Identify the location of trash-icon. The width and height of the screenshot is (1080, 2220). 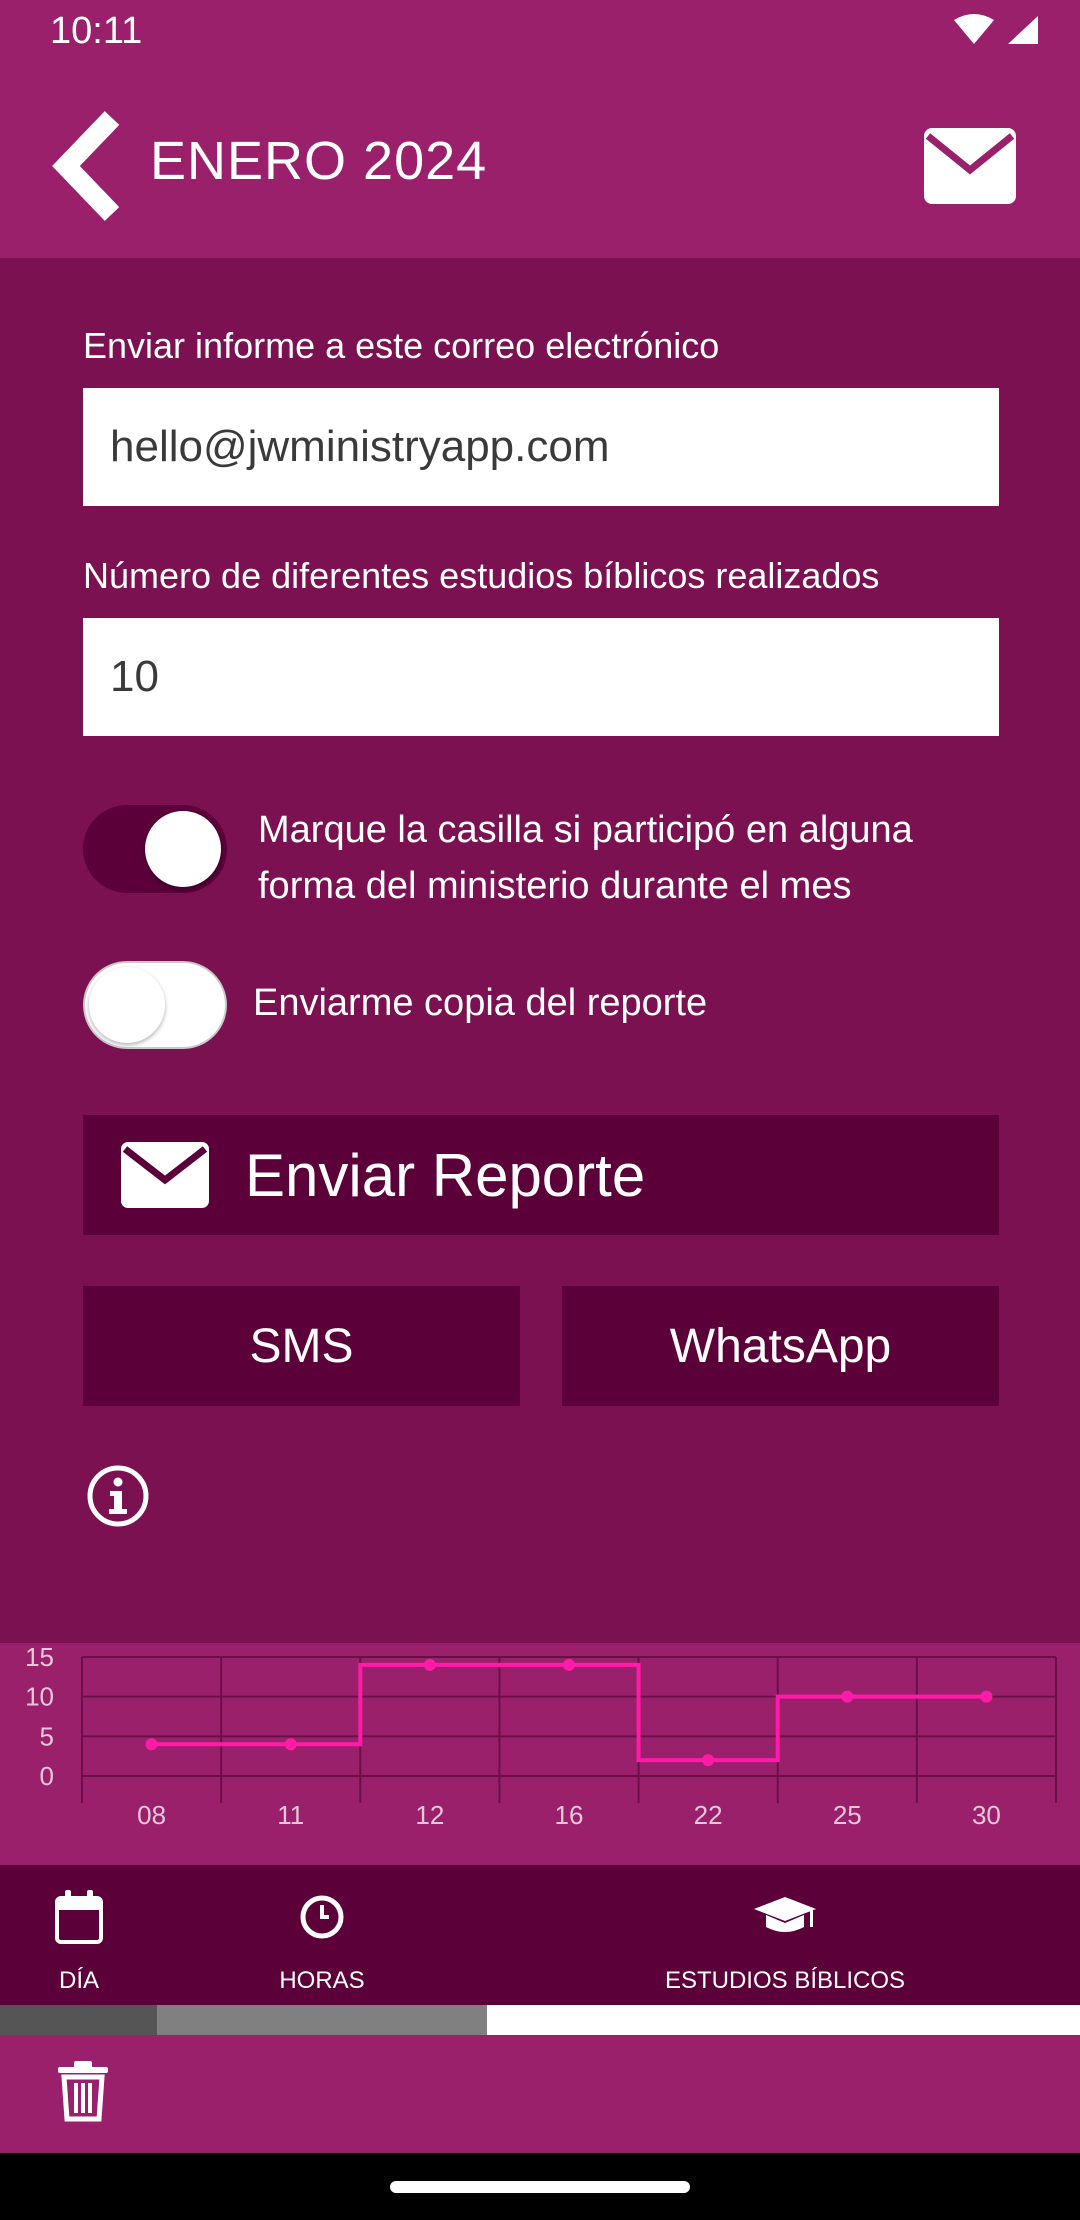
(83, 2091).